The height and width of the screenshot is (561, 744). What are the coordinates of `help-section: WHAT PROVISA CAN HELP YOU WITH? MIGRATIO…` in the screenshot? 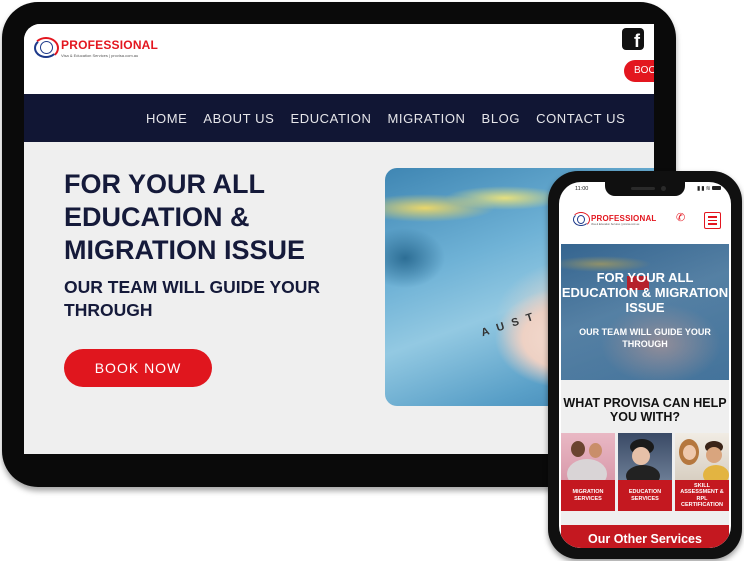 It's located at (645, 464).